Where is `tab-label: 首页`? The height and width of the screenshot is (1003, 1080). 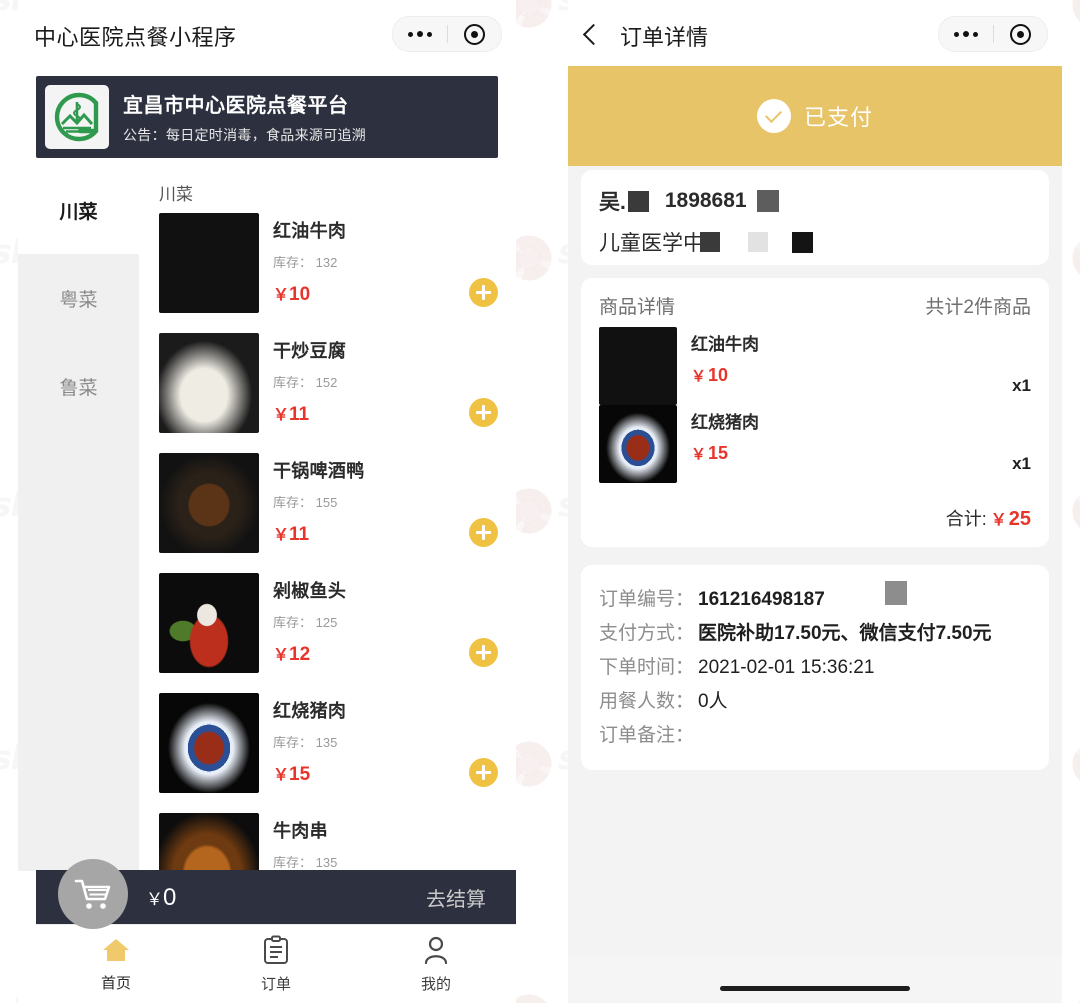
tab-label: 首页 is located at coordinates (115, 983).